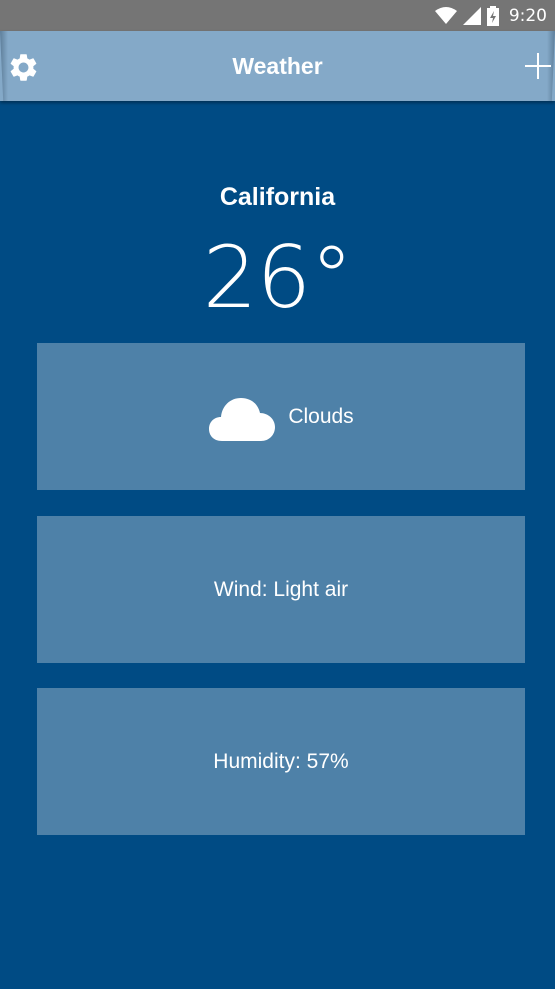  Describe the element at coordinates (277, 278) in the screenshot. I see `temperature: 26°` at that location.